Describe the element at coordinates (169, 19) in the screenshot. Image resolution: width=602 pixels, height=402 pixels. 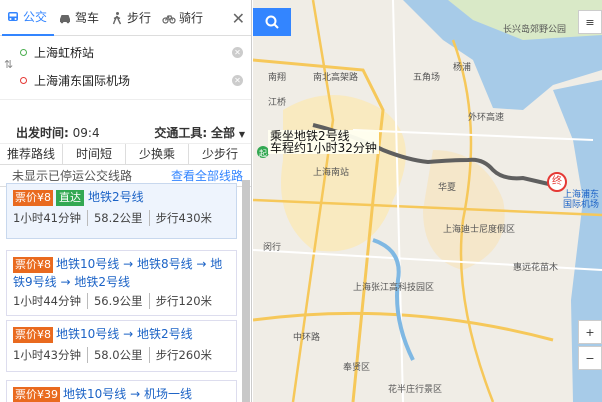
I see `bike-icon` at that location.